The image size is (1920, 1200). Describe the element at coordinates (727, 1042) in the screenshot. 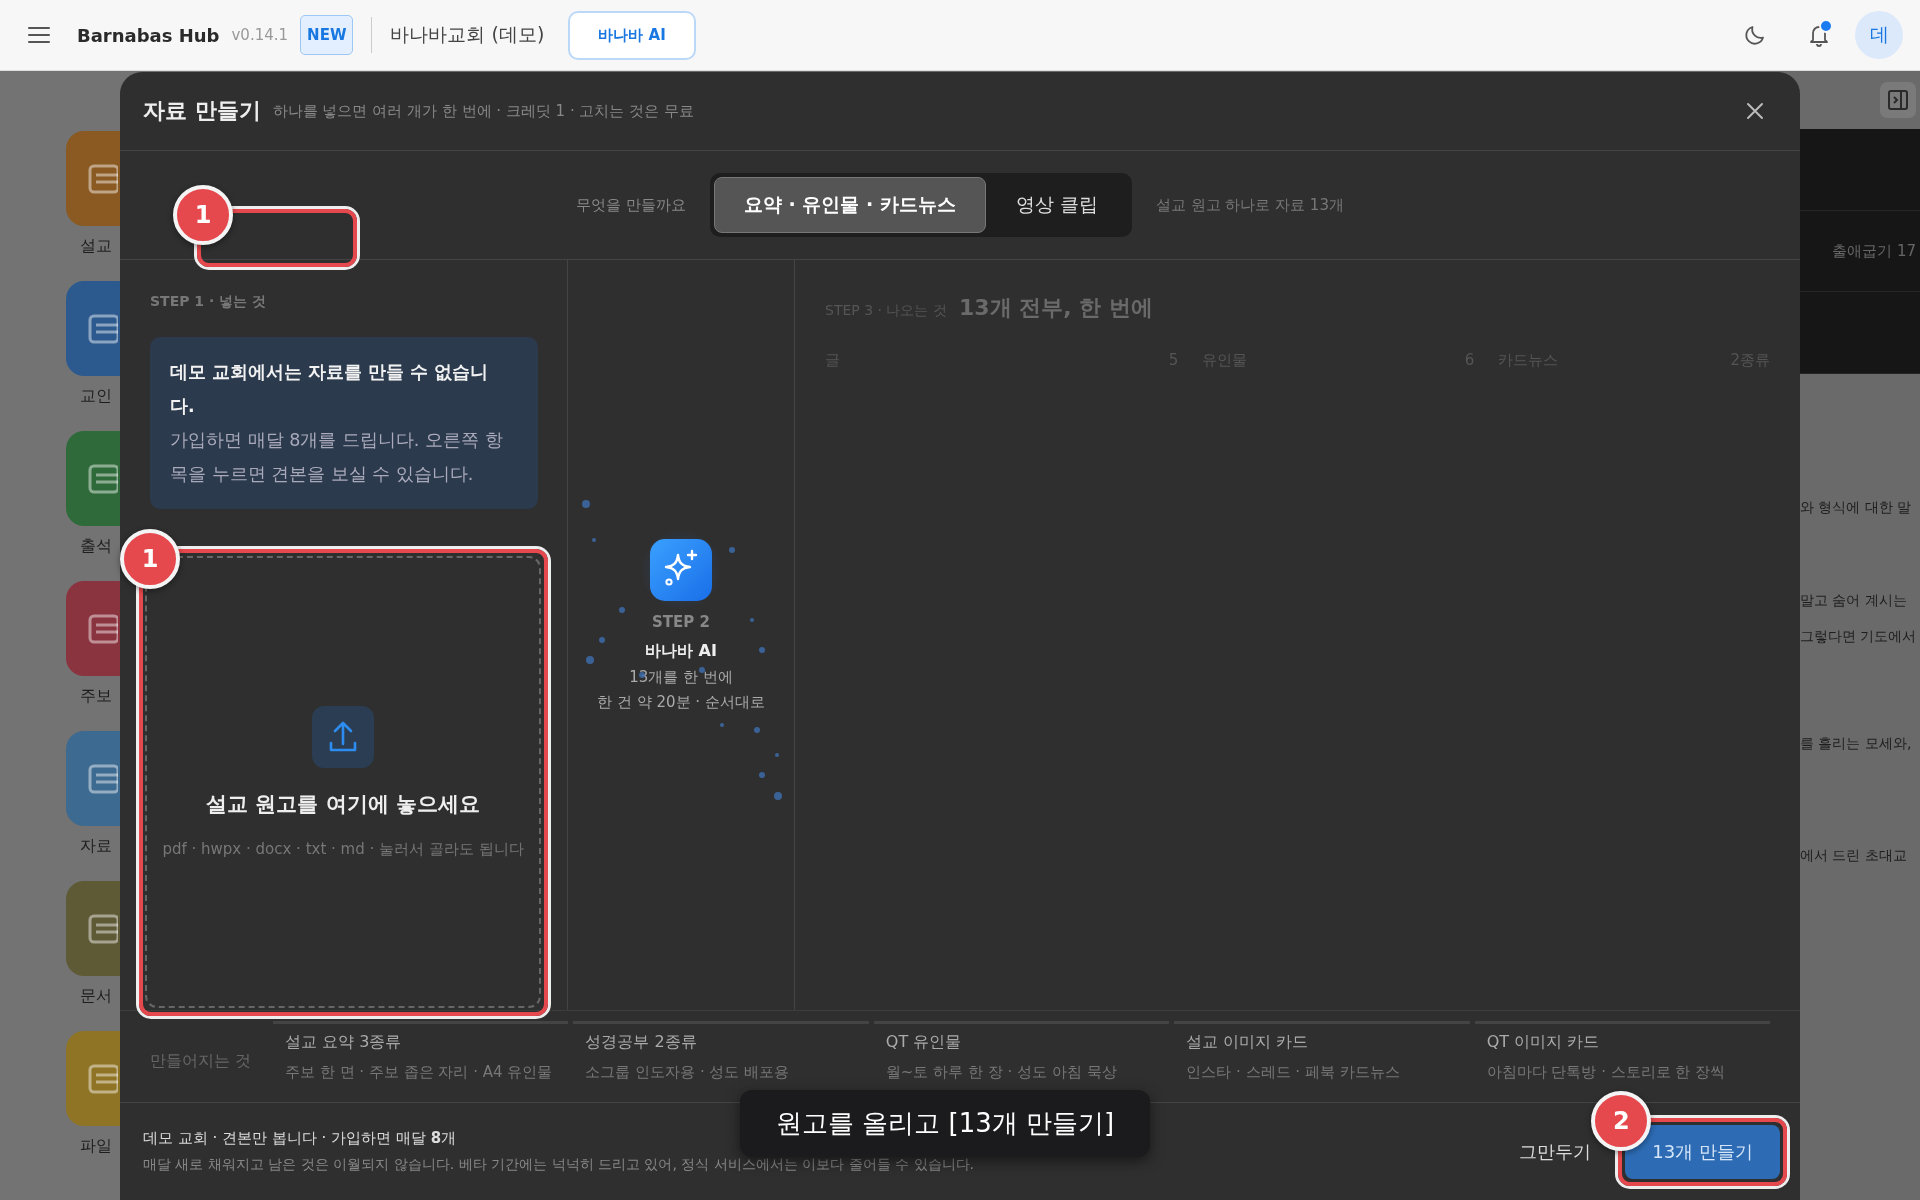

I see `product-title: 성경공부 2종류` at that location.